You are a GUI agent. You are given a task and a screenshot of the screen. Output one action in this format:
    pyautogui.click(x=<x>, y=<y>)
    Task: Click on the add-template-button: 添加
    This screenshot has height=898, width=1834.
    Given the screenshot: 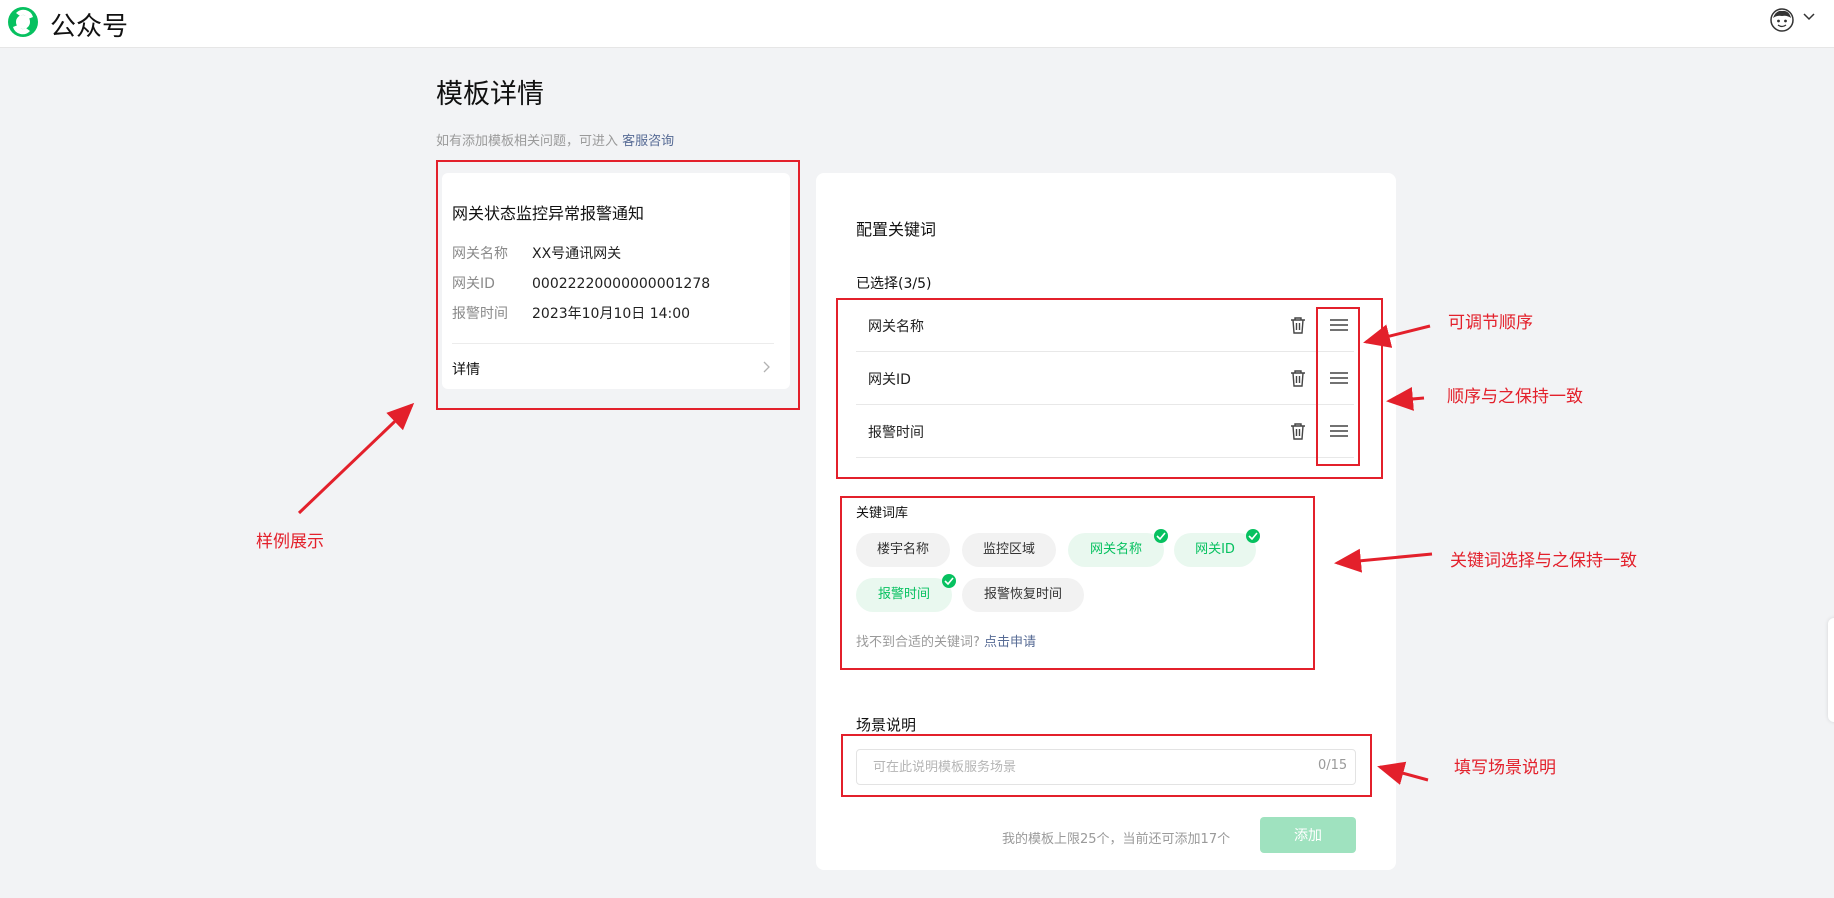 What is the action you would take?
    pyautogui.click(x=1308, y=835)
    